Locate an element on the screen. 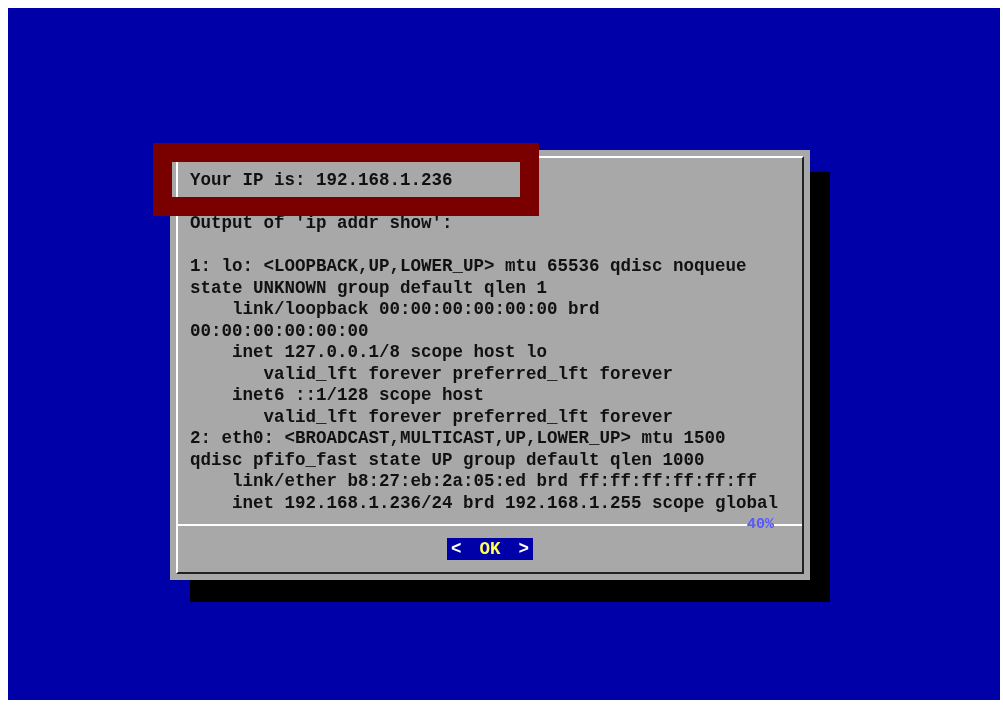 The height and width of the screenshot is (707, 1003). output-line: Output of 'ip addr show': is located at coordinates (322, 224).